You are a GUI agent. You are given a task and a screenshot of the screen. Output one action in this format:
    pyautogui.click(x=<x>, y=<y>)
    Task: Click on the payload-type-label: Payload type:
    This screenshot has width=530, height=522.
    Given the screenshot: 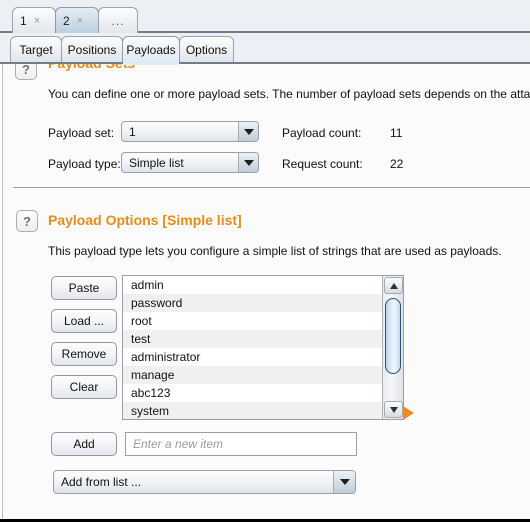 What is the action you would take?
    pyautogui.click(x=84, y=164)
    